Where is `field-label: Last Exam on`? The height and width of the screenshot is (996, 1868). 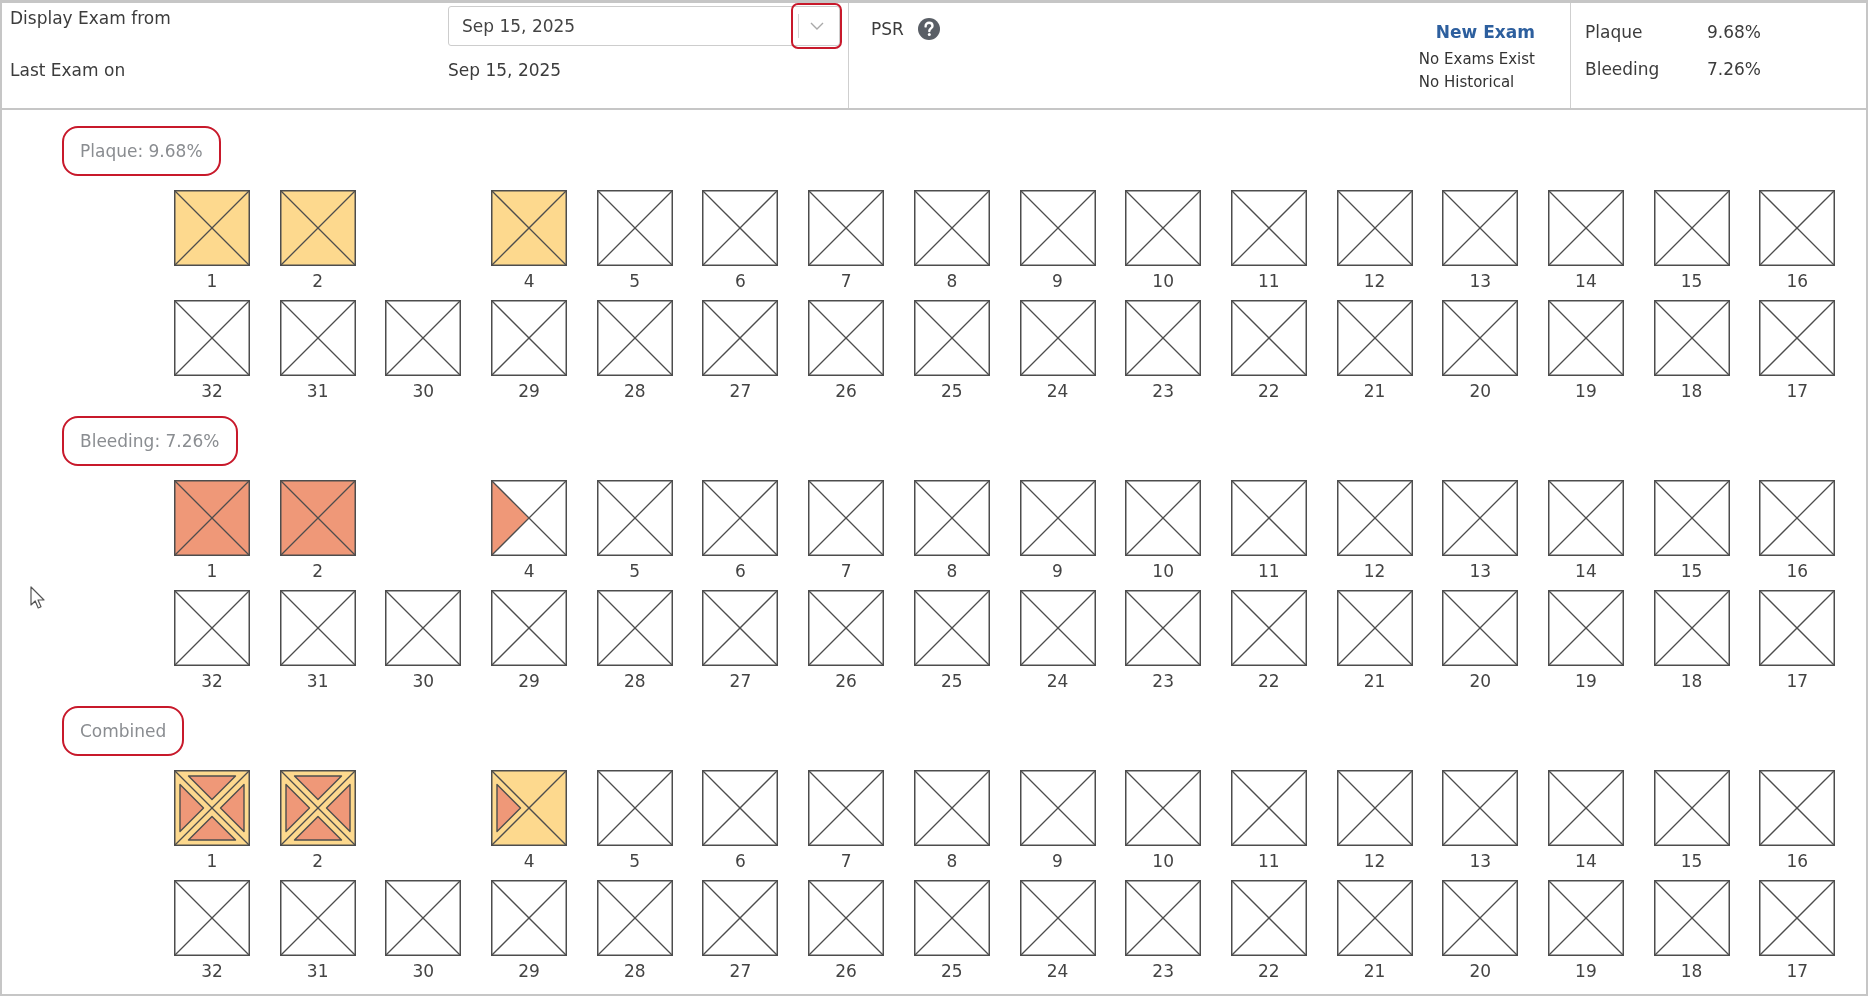 field-label: Last Exam on is located at coordinates (68, 70).